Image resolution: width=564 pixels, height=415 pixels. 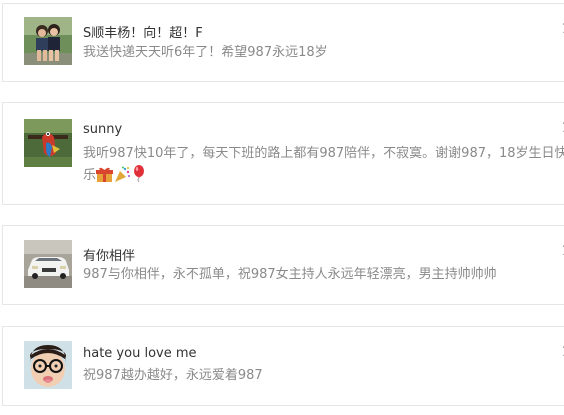 What do you see at coordinates (290, 274) in the screenshot?
I see `comment-text: 987与你相伴，永不孤单，祝987女主持人永远年轻漂亮，男主持帅帅帅` at bounding box center [290, 274].